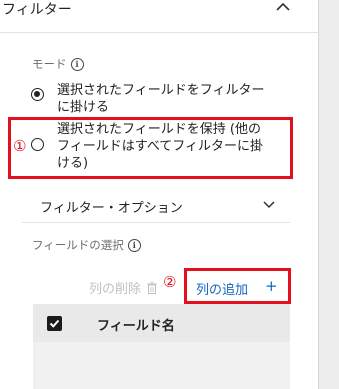 The image size is (339, 389). I want to click on mode-option-label: 選択されたフィールドをフィルター に掛ける, so click(160, 99).